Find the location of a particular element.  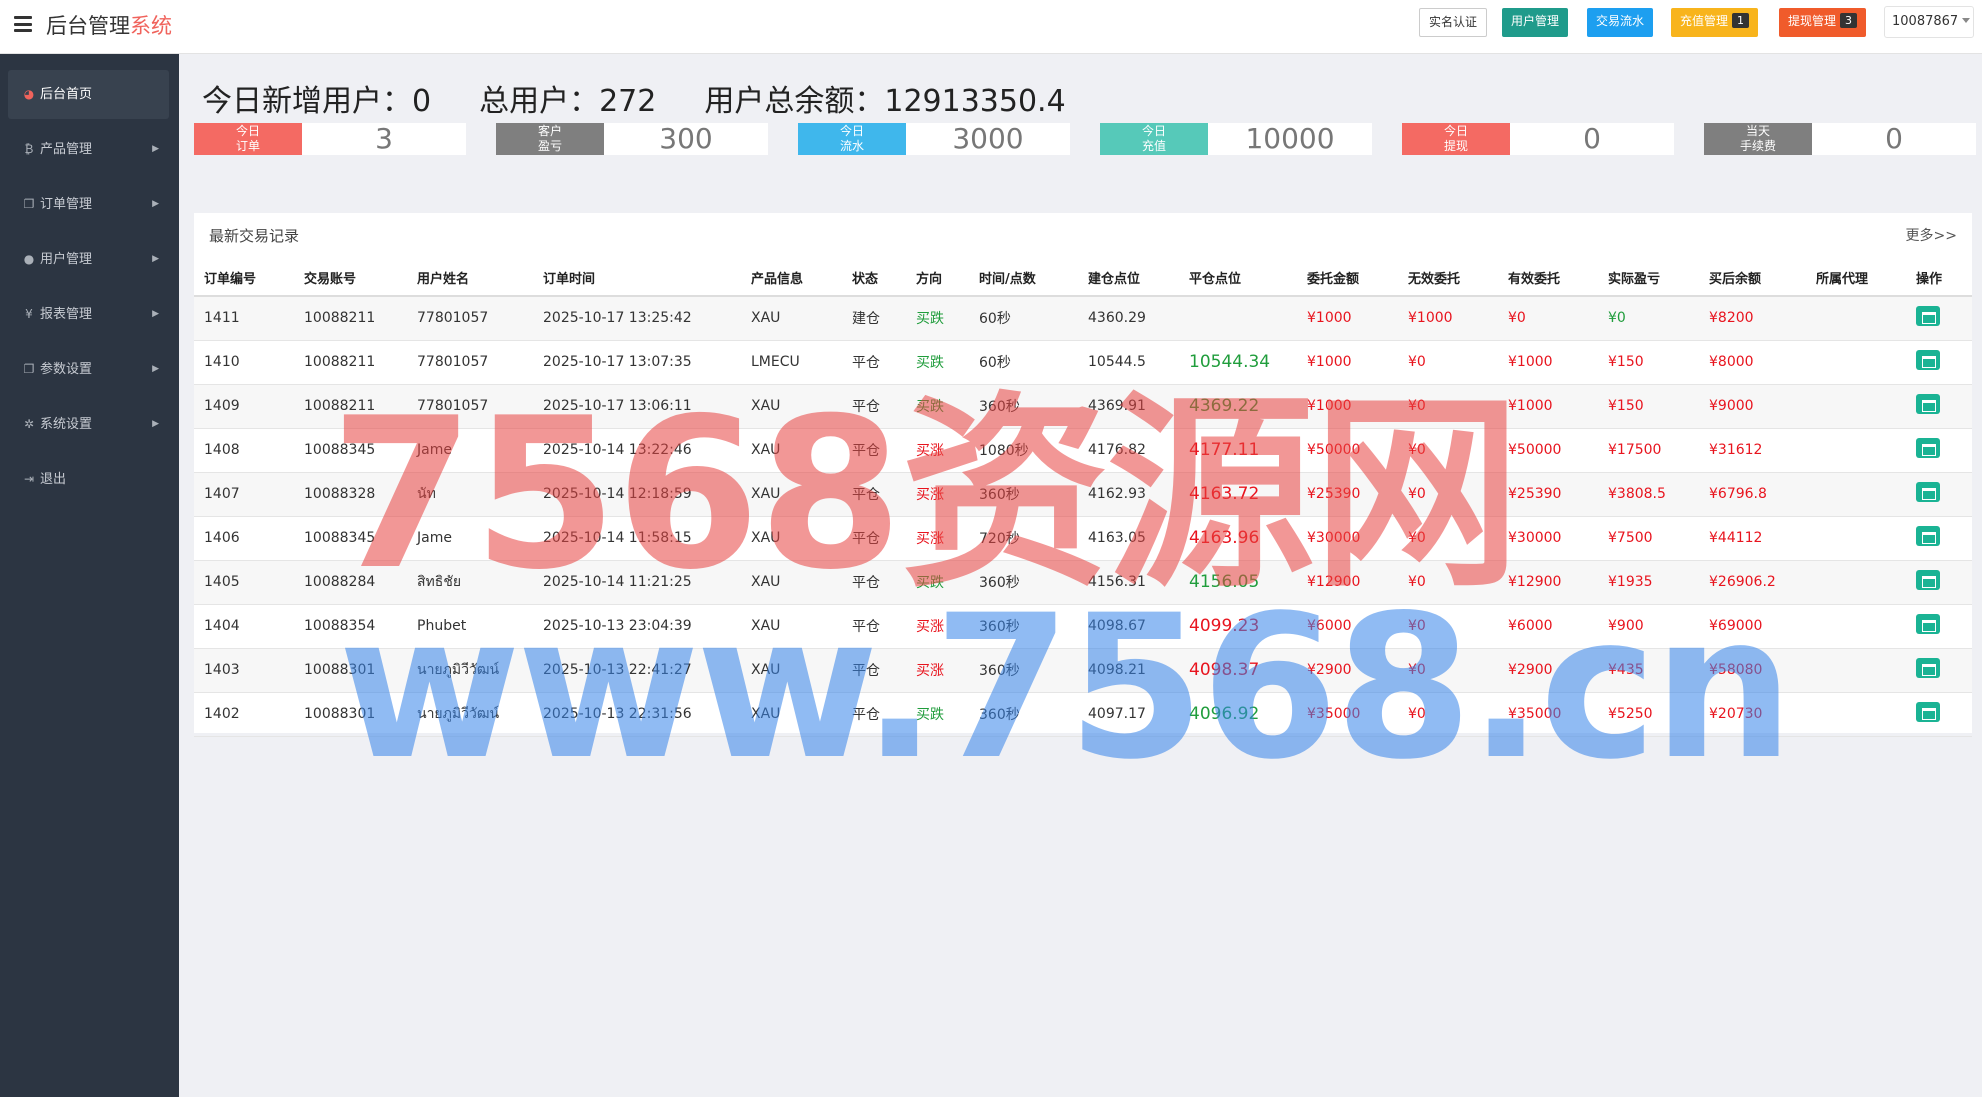

stat-label-line: 客户 is located at coordinates (549, 131).